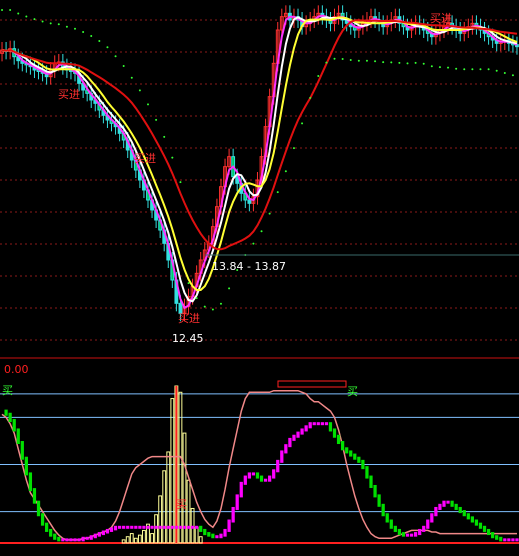  I want to click on indicator-header-value: 0.00, so click(16, 369).